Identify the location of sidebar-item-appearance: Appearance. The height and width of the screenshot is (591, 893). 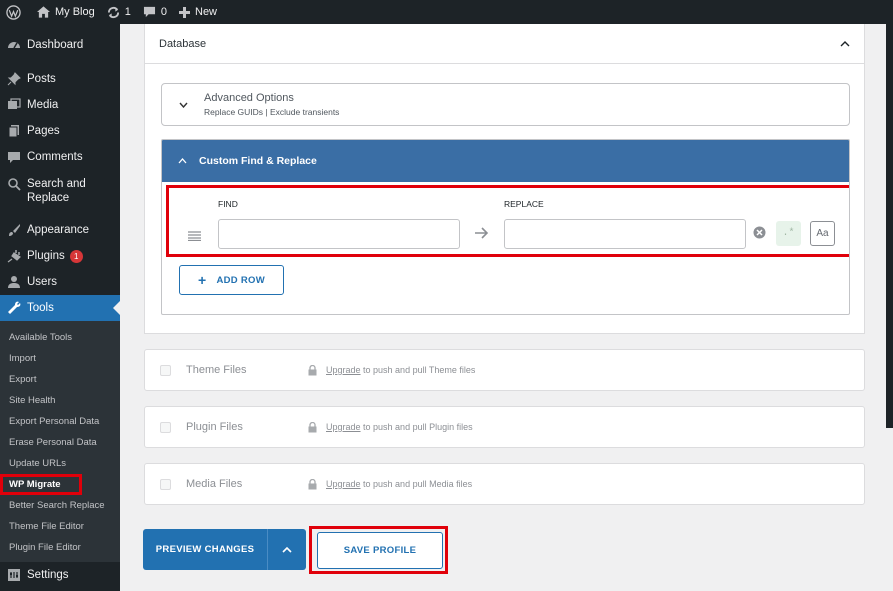
(60, 230).